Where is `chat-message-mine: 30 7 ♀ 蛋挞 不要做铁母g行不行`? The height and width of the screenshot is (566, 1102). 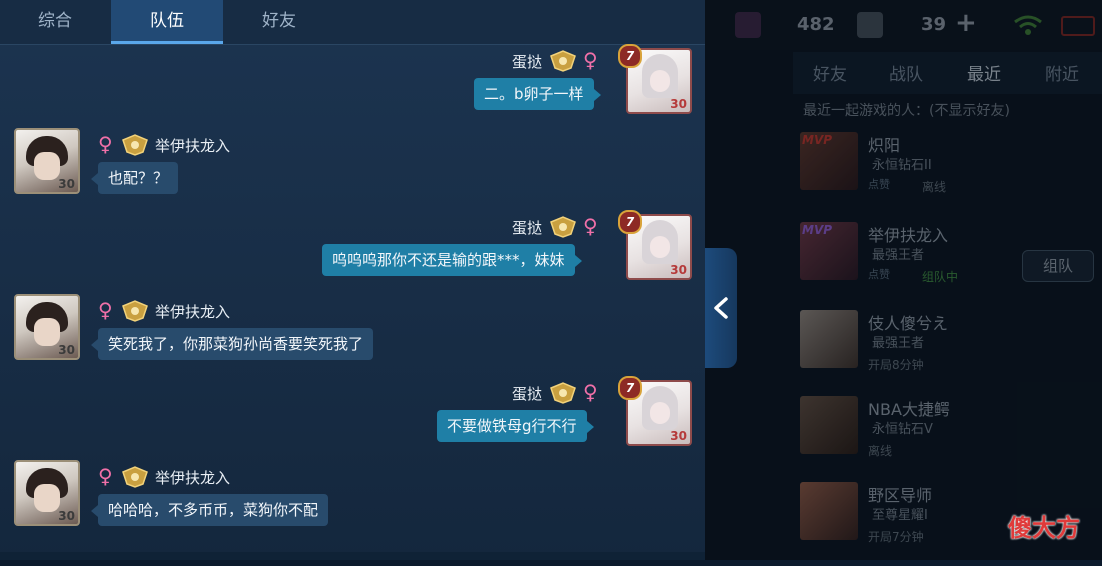
chat-message-mine: 30 7 ♀ 蛋挞 不要做铁母g行不行 is located at coordinates (352, 416).